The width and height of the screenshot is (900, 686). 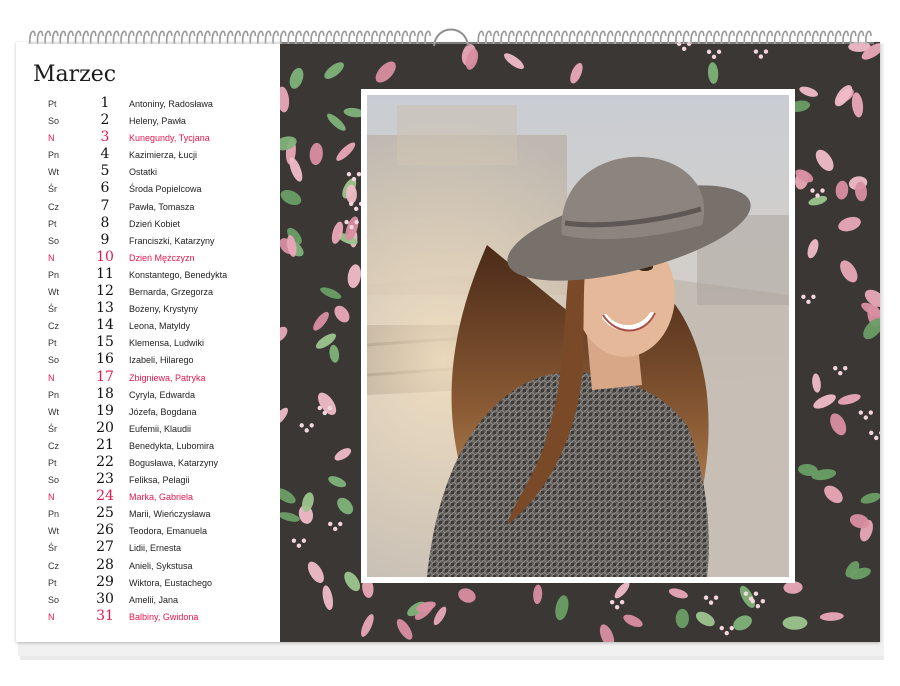 What do you see at coordinates (105, 410) in the screenshot?
I see `day-number: 19` at bounding box center [105, 410].